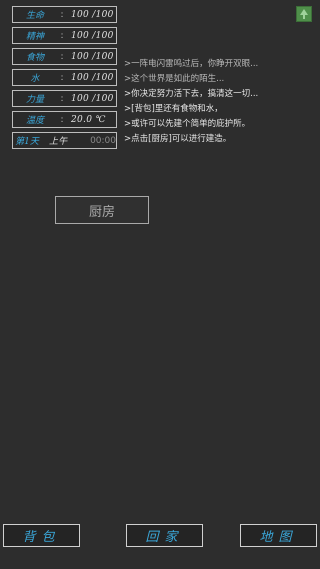 The image size is (320, 569). Describe the element at coordinates (178, 139) in the screenshot. I see `log-line: >点击[厨房]可以进行建造。` at that location.